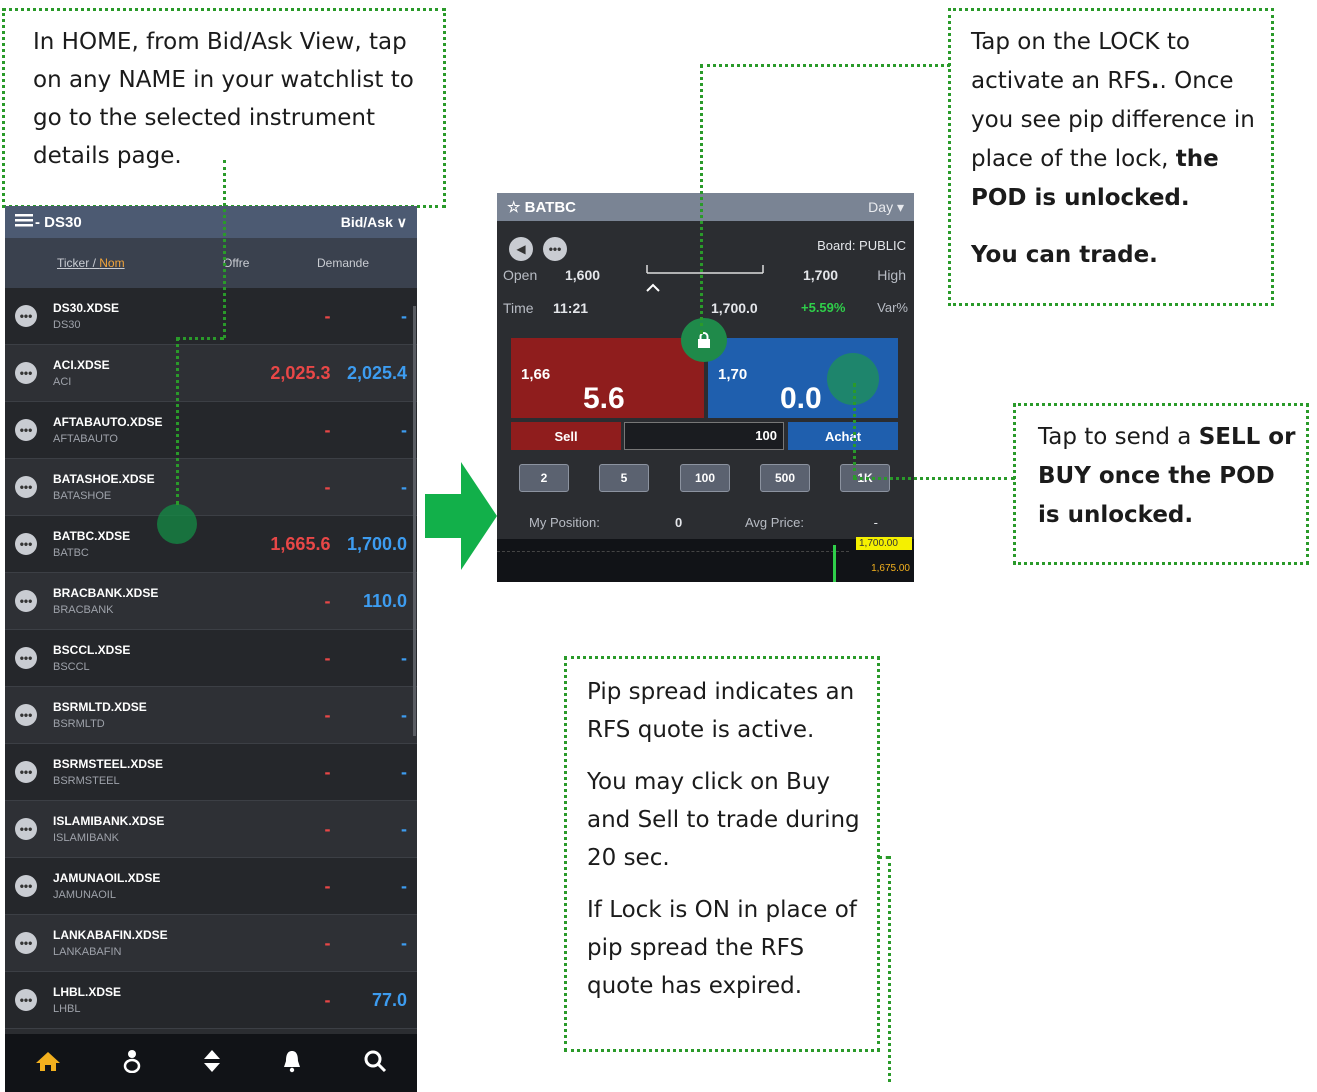 The width and height of the screenshot is (1317, 1092). Describe the element at coordinates (139, 601) in the screenshot. I see `ticker-cell: BRACBANK.XDSE BRACBANK` at that location.